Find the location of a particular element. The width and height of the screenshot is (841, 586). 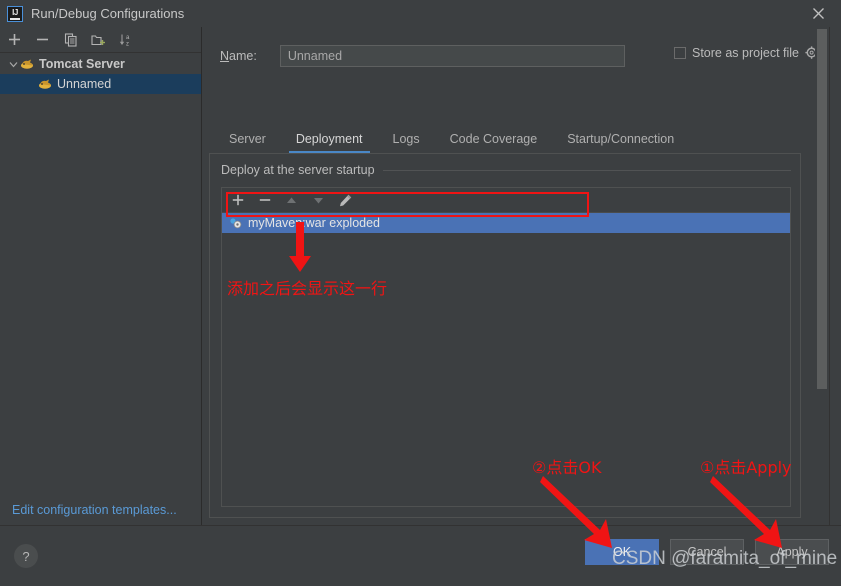

close-icon is located at coordinates (818, 13).